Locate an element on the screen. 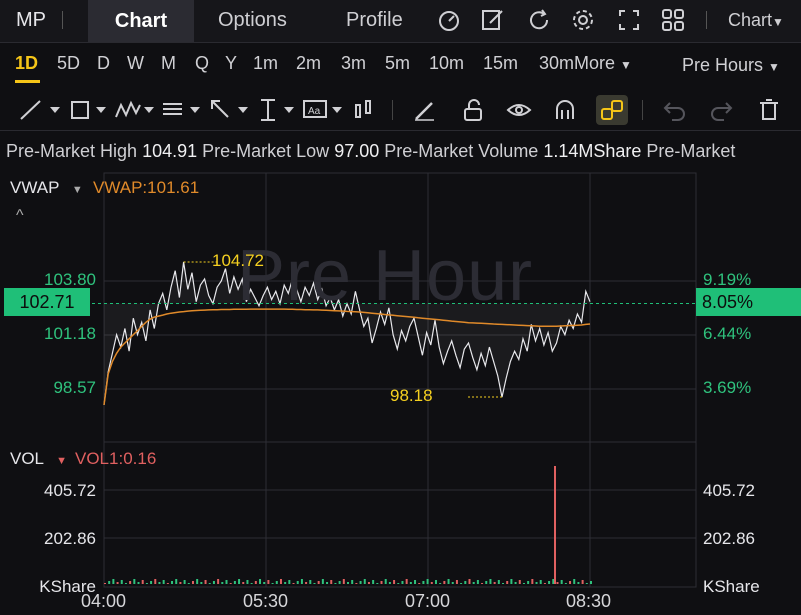  chart-type-label: Chart is located at coordinates (750, 20).